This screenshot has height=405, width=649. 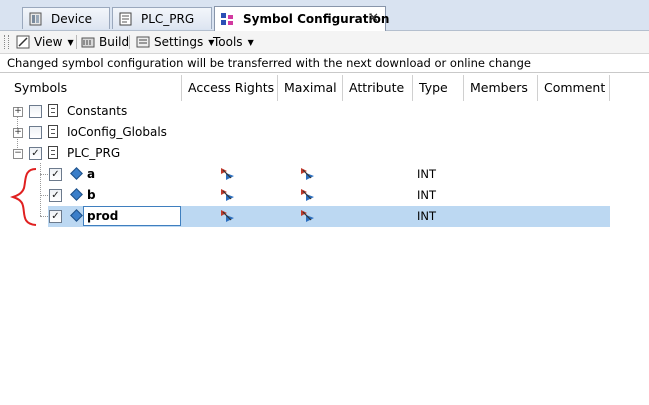 What do you see at coordinates (324, 174) in the screenshot?
I see `tree-row: ✓ a INT` at bounding box center [324, 174].